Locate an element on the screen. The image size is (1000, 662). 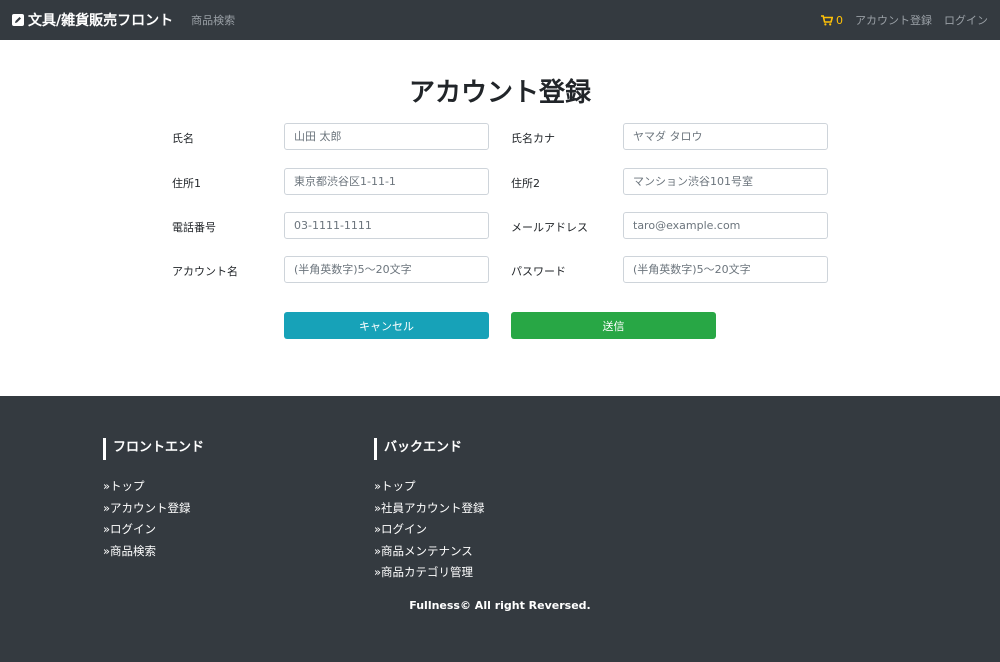
footer-frontend-section: フロントエンド »トップ »アカウント登録 »ログイン »商品検索 is located at coordinates (153, 500).